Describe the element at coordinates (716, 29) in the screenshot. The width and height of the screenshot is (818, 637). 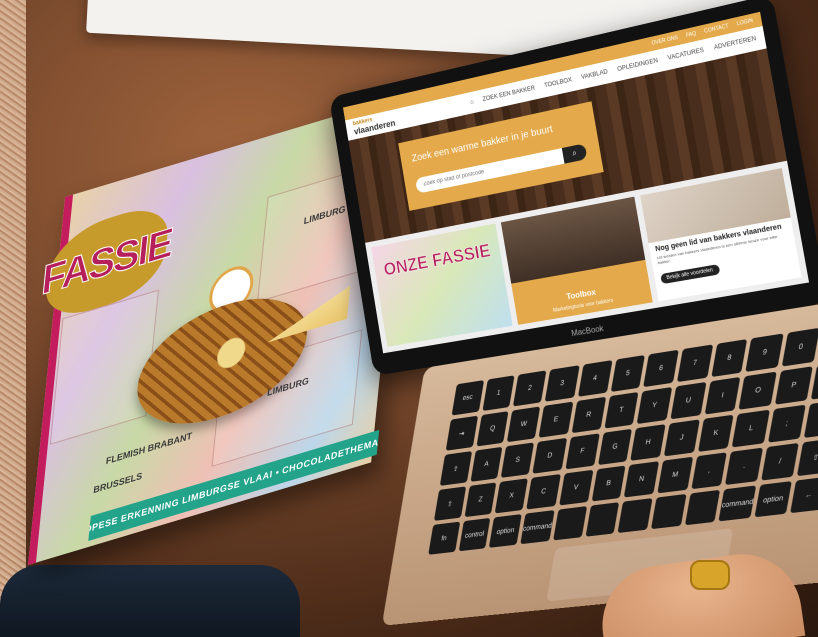
I see `topbar-link: CONTACT` at that location.